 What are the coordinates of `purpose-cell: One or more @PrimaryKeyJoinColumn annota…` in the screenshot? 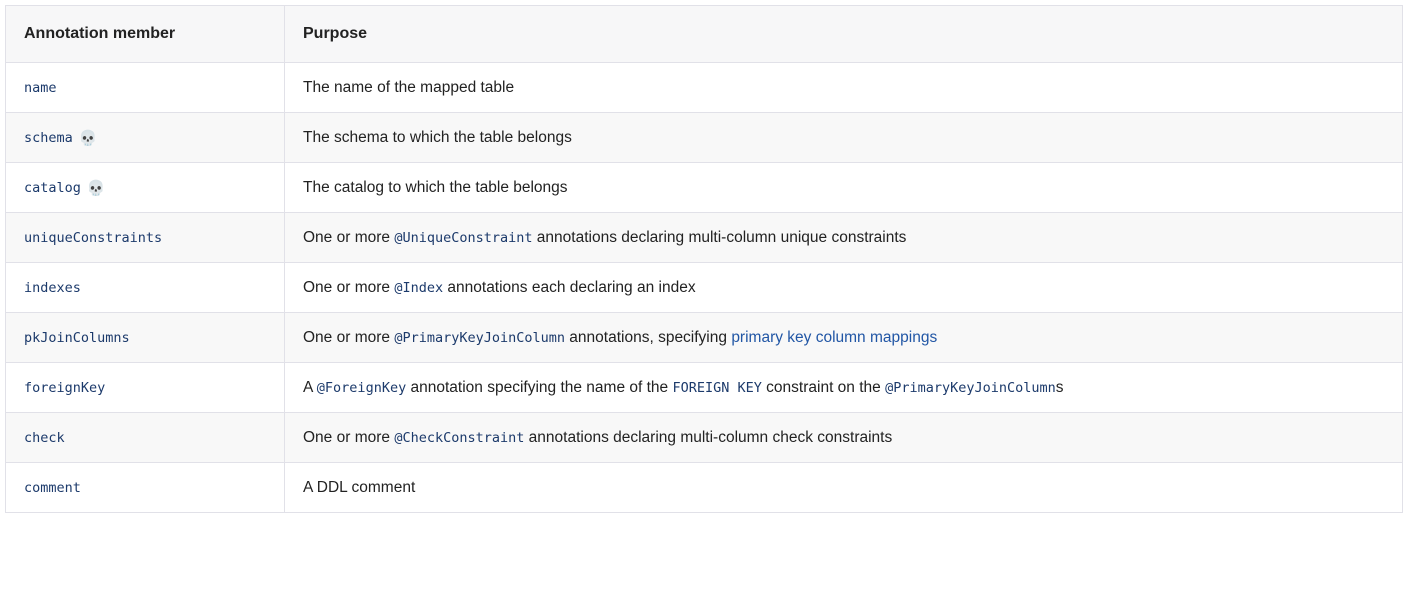 It's located at (843, 337).